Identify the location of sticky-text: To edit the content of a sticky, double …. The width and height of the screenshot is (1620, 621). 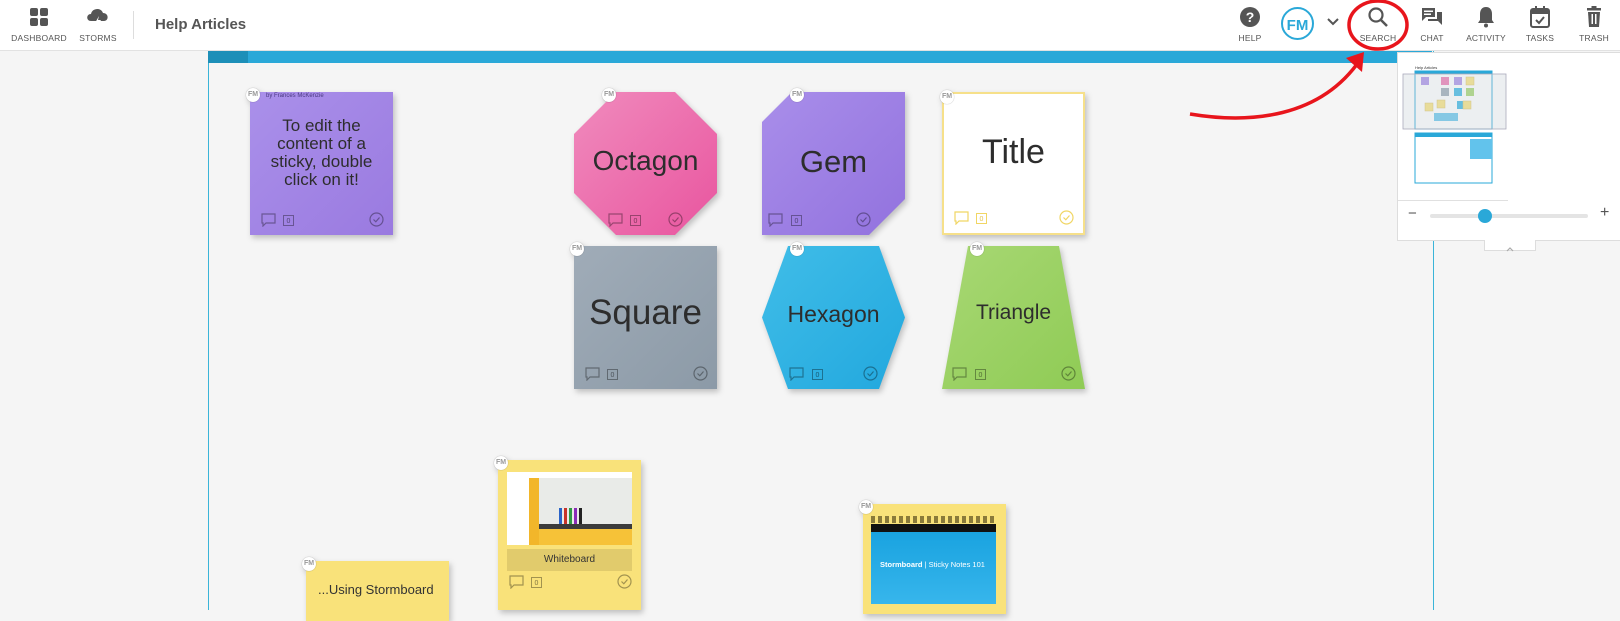
(321, 152).